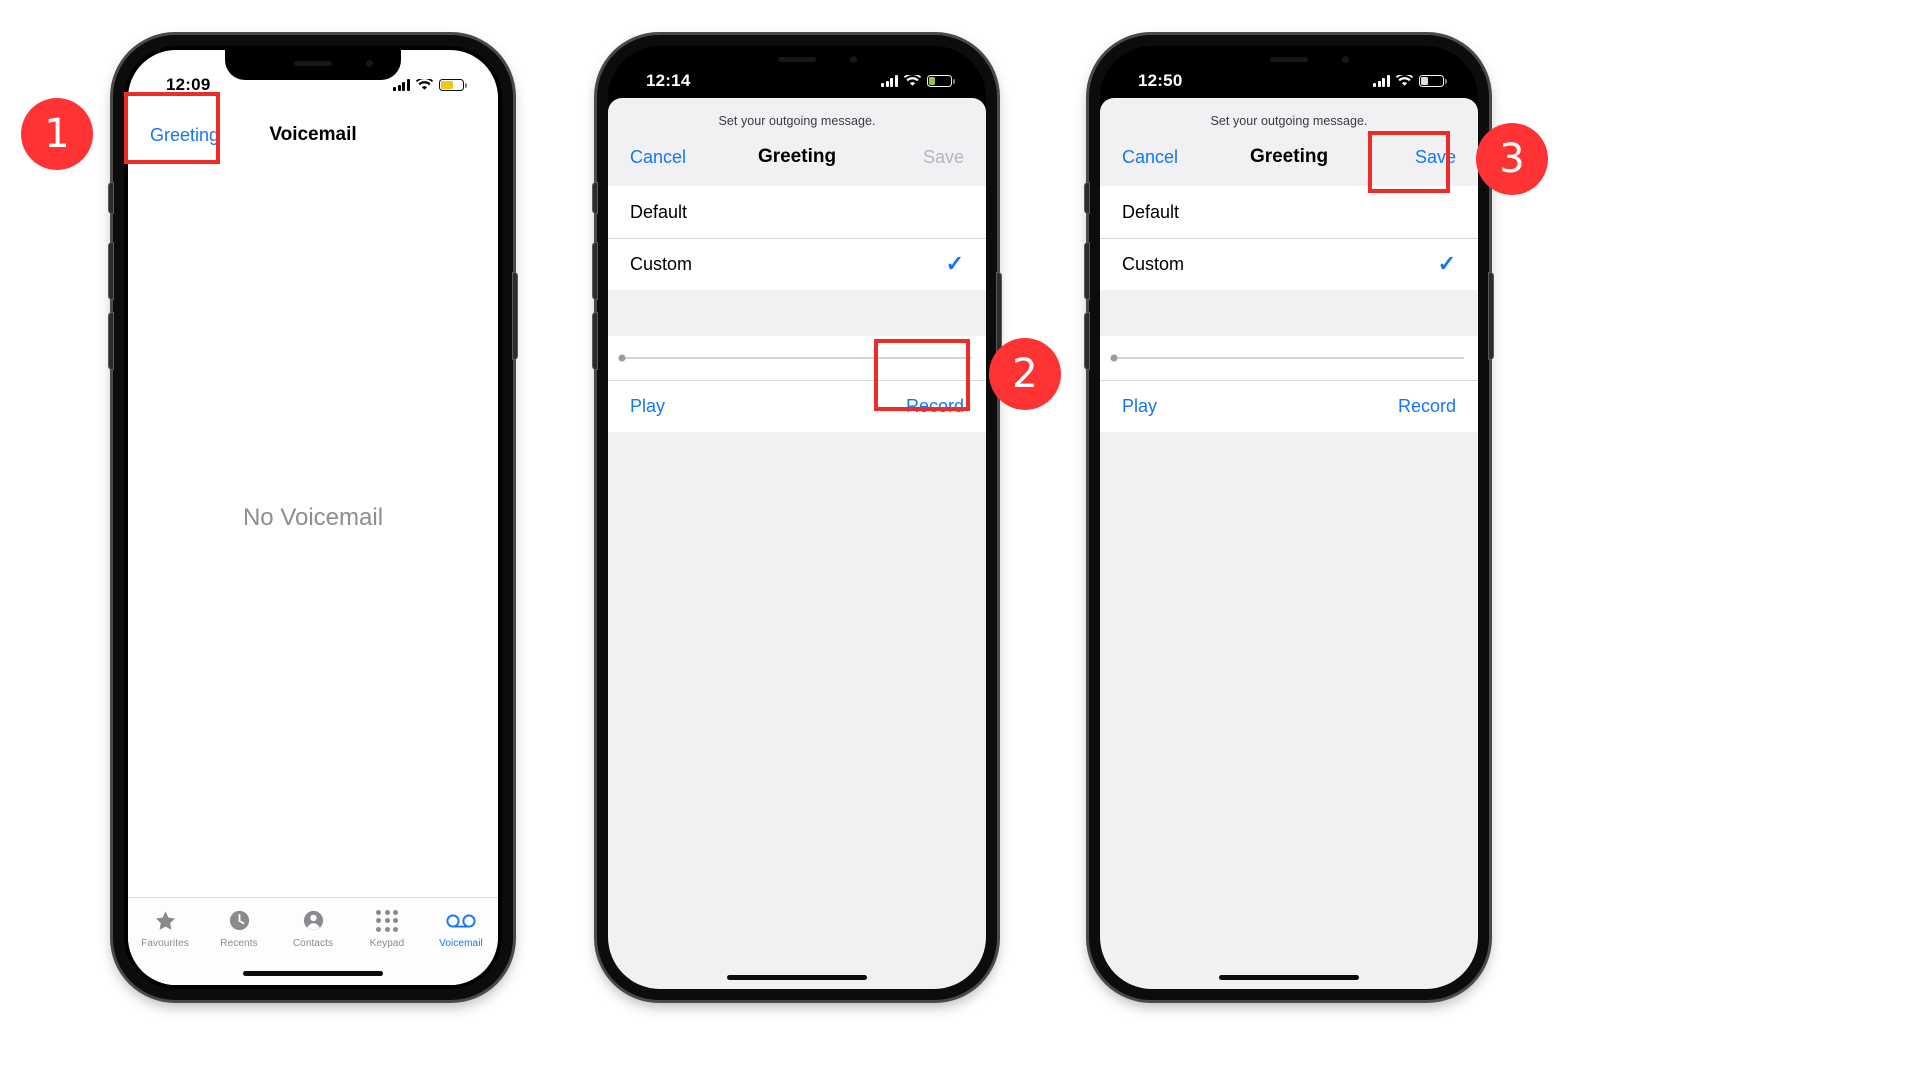 The height and width of the screenshot is (1080, 1920). I want to click on tab-favourites: Favourites, so click(165, 928).